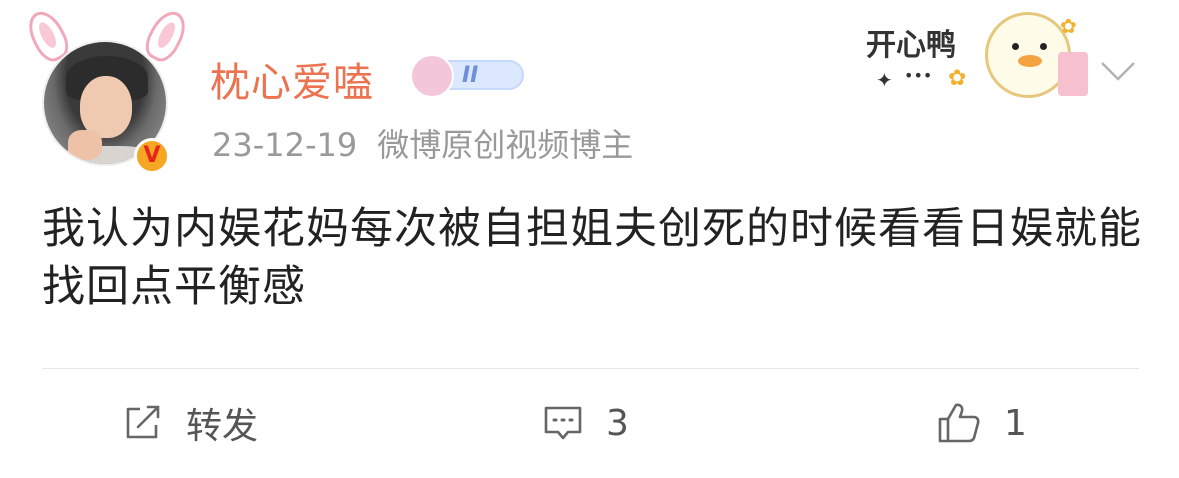 Image resolution: width=1179 pixels, height=478 pixels. Describe the element at coordinates (470, 75) in the screenshot. I see `level-badge-text: II` at that location.